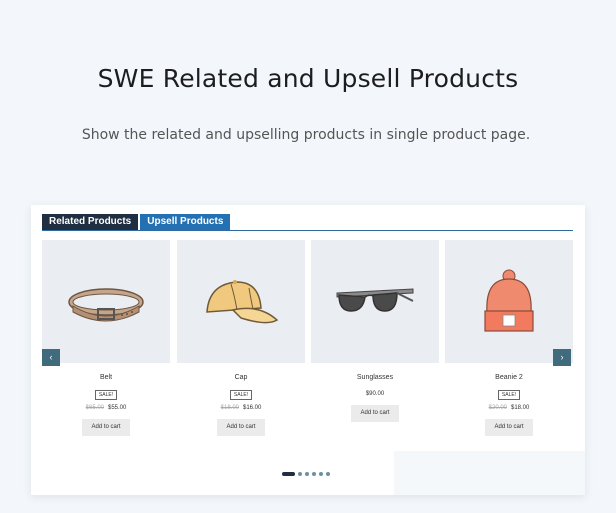 This screenshot has width=616, height=513. Describe the element at coordinates (90, 222) in the screenshot. I see `tab-related-products: Related Products` at that location.